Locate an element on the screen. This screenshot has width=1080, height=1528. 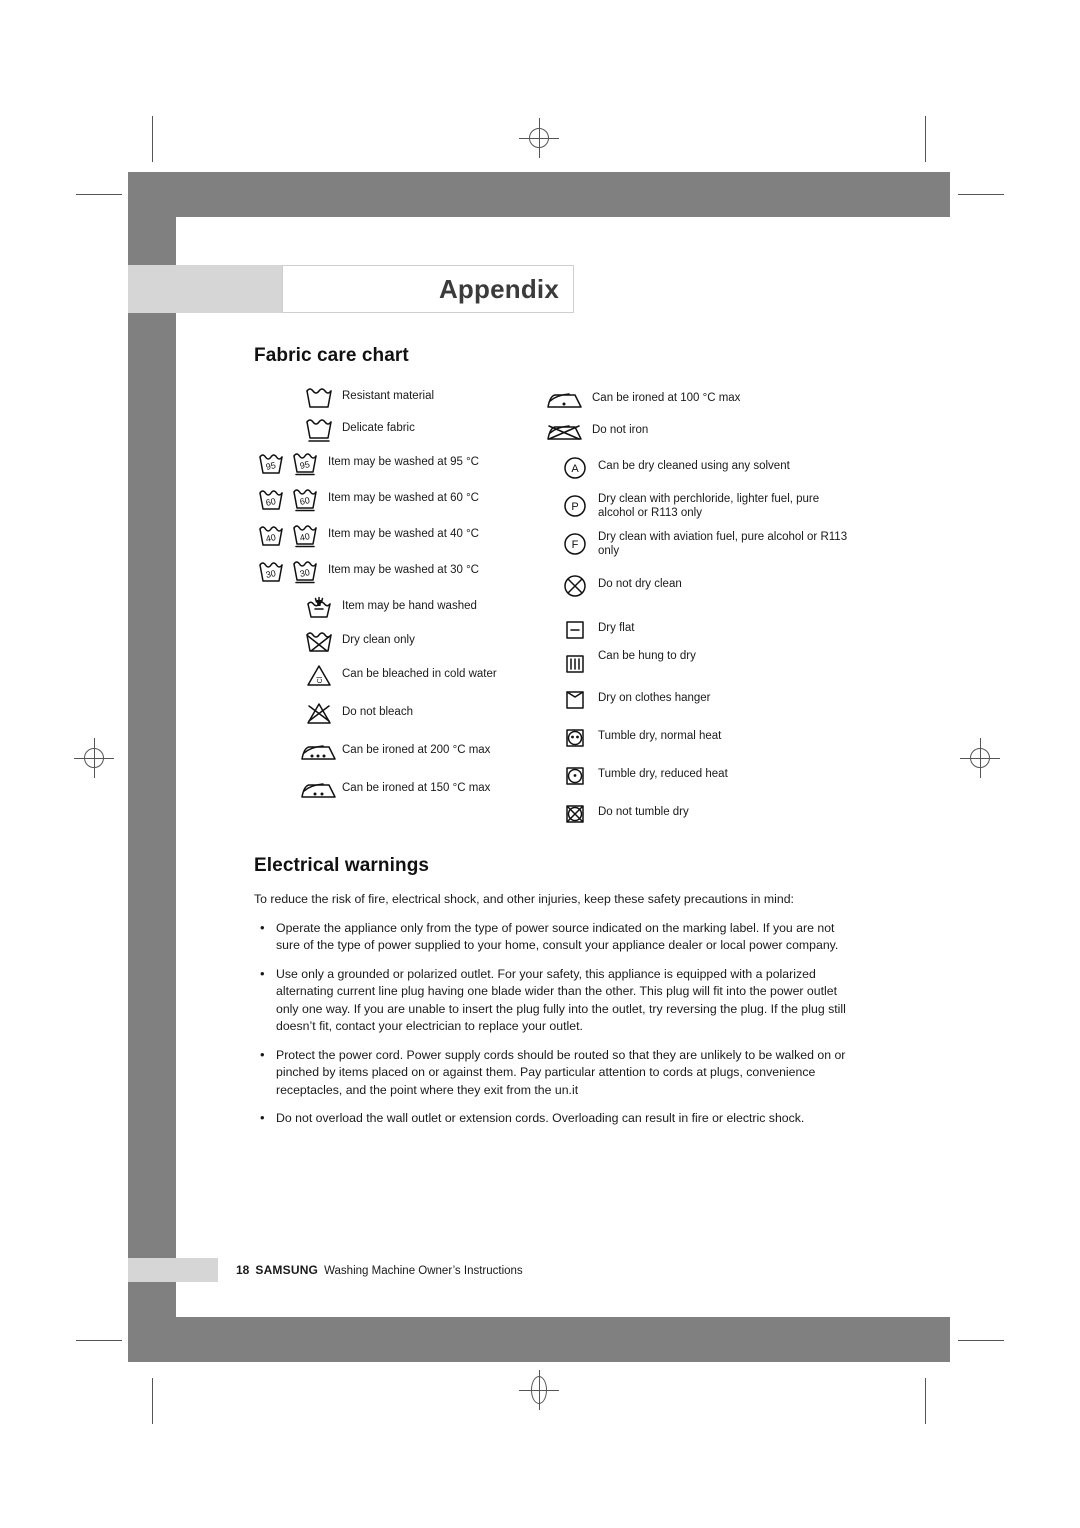
list-item: Can be ironed at 150 °C max is located at coordinates (396, 790).